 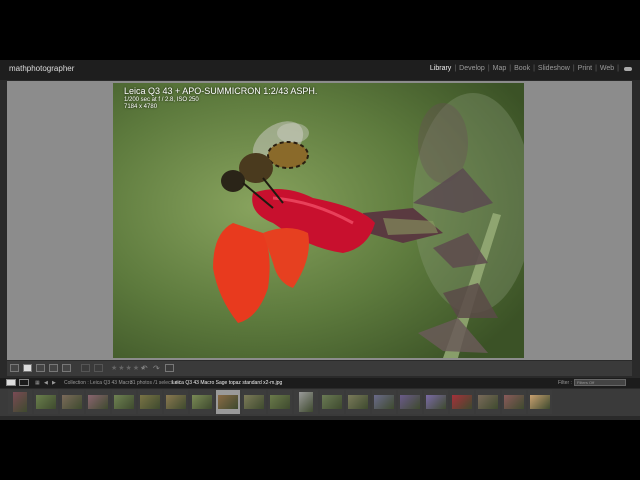 What do you see at coordinates (98, 383) in the screenshot?
I see `collection-source: Collection : Leica Q3 43 Macro` at bounding box center [98, 383].